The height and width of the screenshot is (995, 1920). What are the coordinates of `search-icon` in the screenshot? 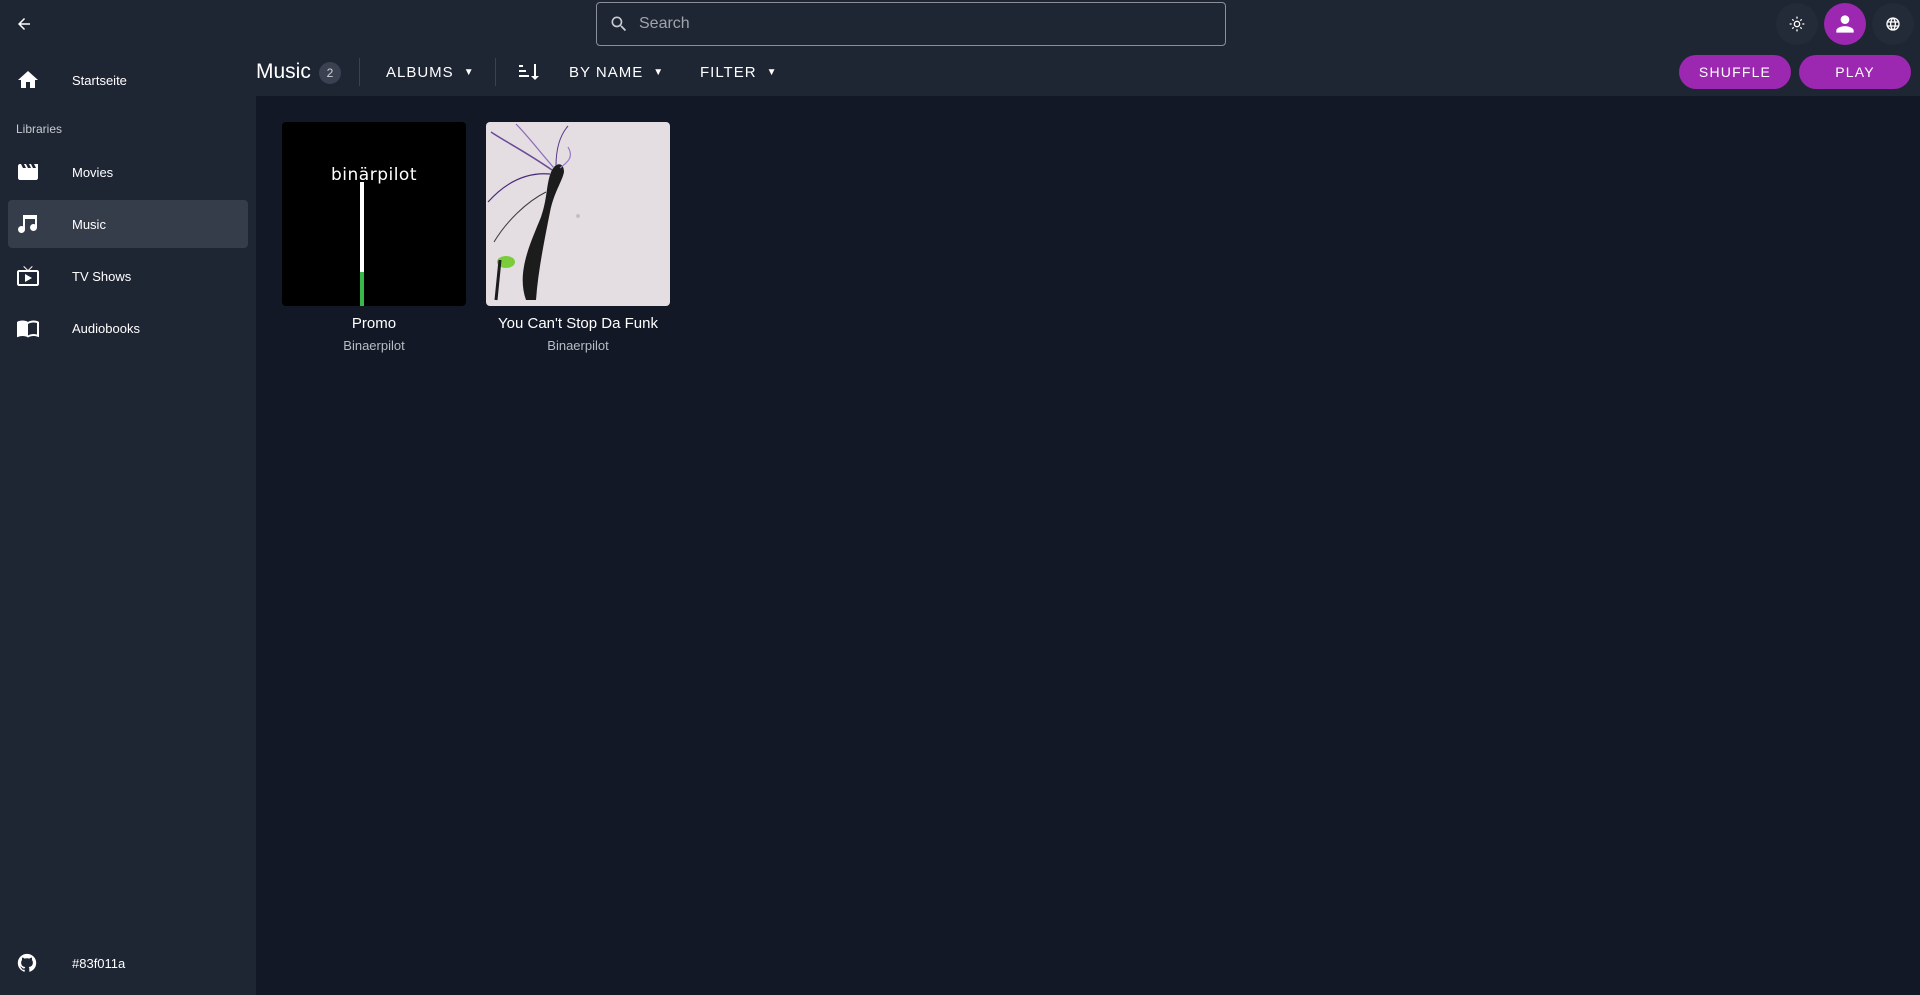 It's located at (619, 24).